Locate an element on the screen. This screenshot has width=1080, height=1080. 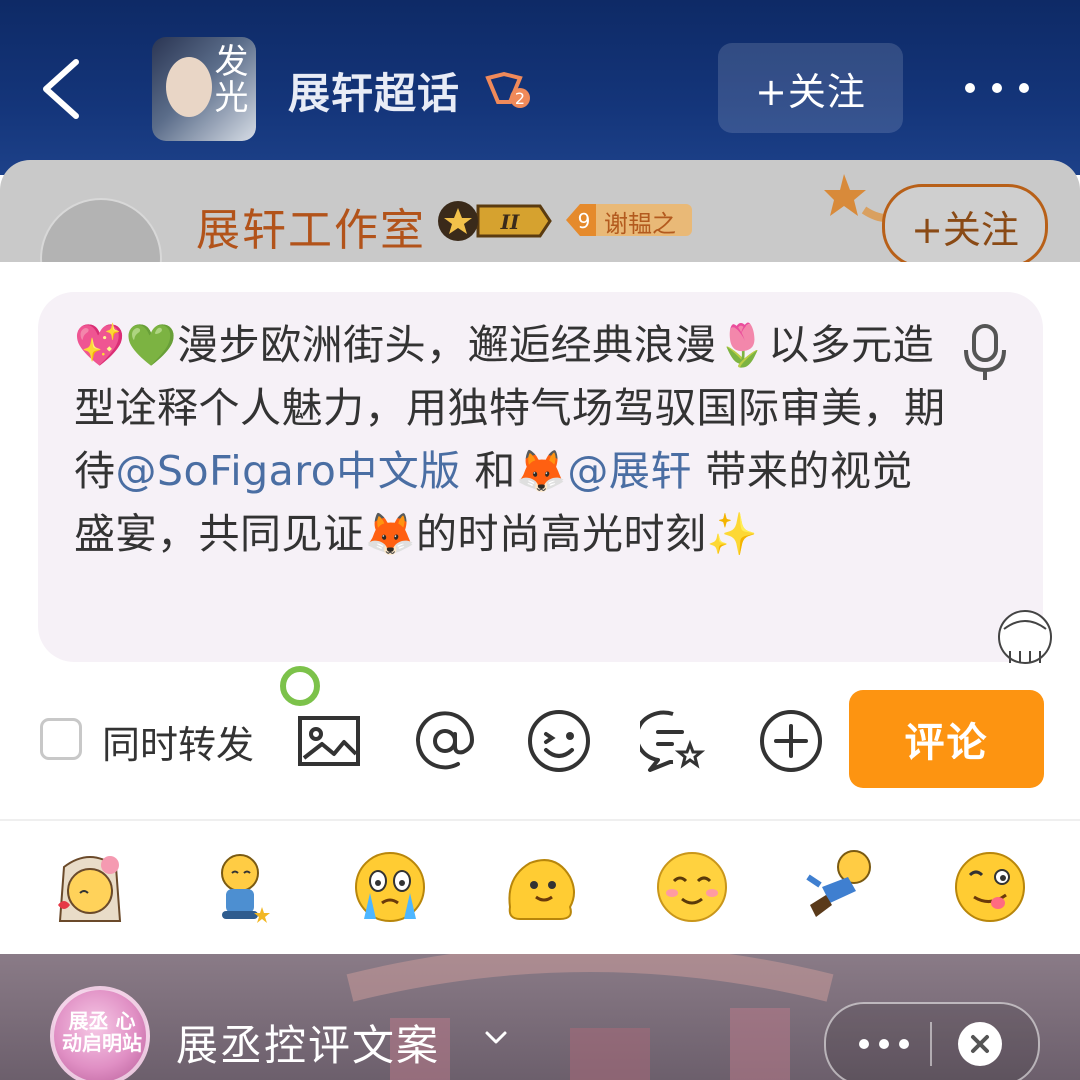
sticker-peek-icon is located at coordinates (1025, 637).